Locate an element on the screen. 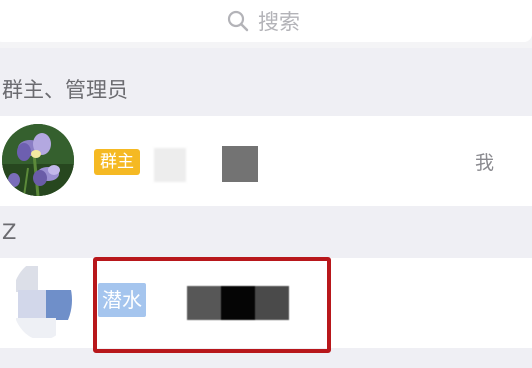 This screenshot has width=532, height=368. section-title-admins: 群主、管理员 is located at coordinates (65, 90).